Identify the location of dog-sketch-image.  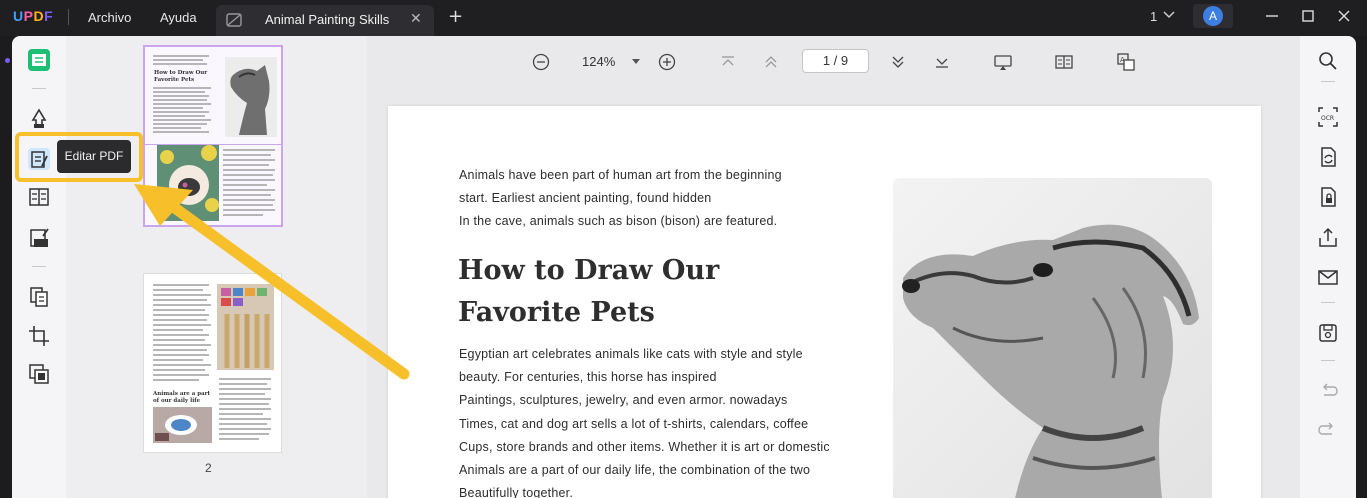
(1052, 338).